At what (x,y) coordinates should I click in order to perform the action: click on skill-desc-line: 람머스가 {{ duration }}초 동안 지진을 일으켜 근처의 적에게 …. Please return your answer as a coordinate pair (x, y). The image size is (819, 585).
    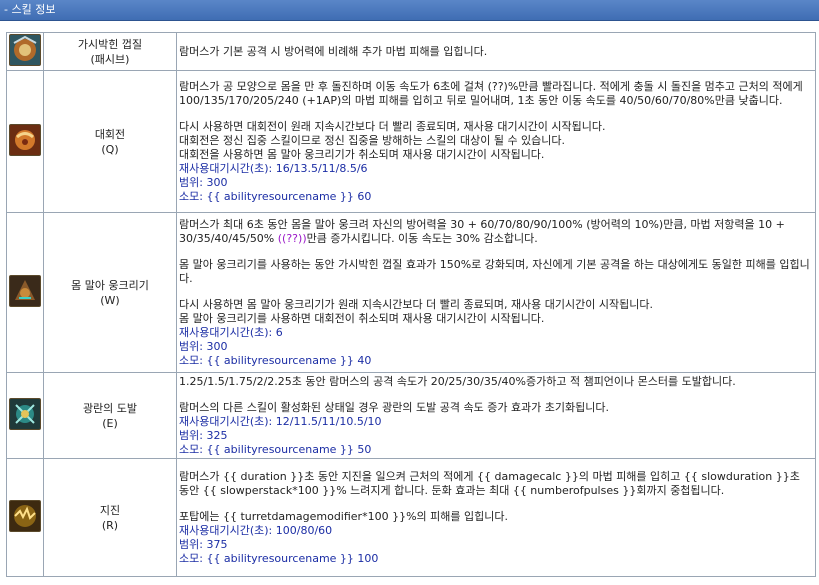
    Looking at the image, I should click on (489, 483).